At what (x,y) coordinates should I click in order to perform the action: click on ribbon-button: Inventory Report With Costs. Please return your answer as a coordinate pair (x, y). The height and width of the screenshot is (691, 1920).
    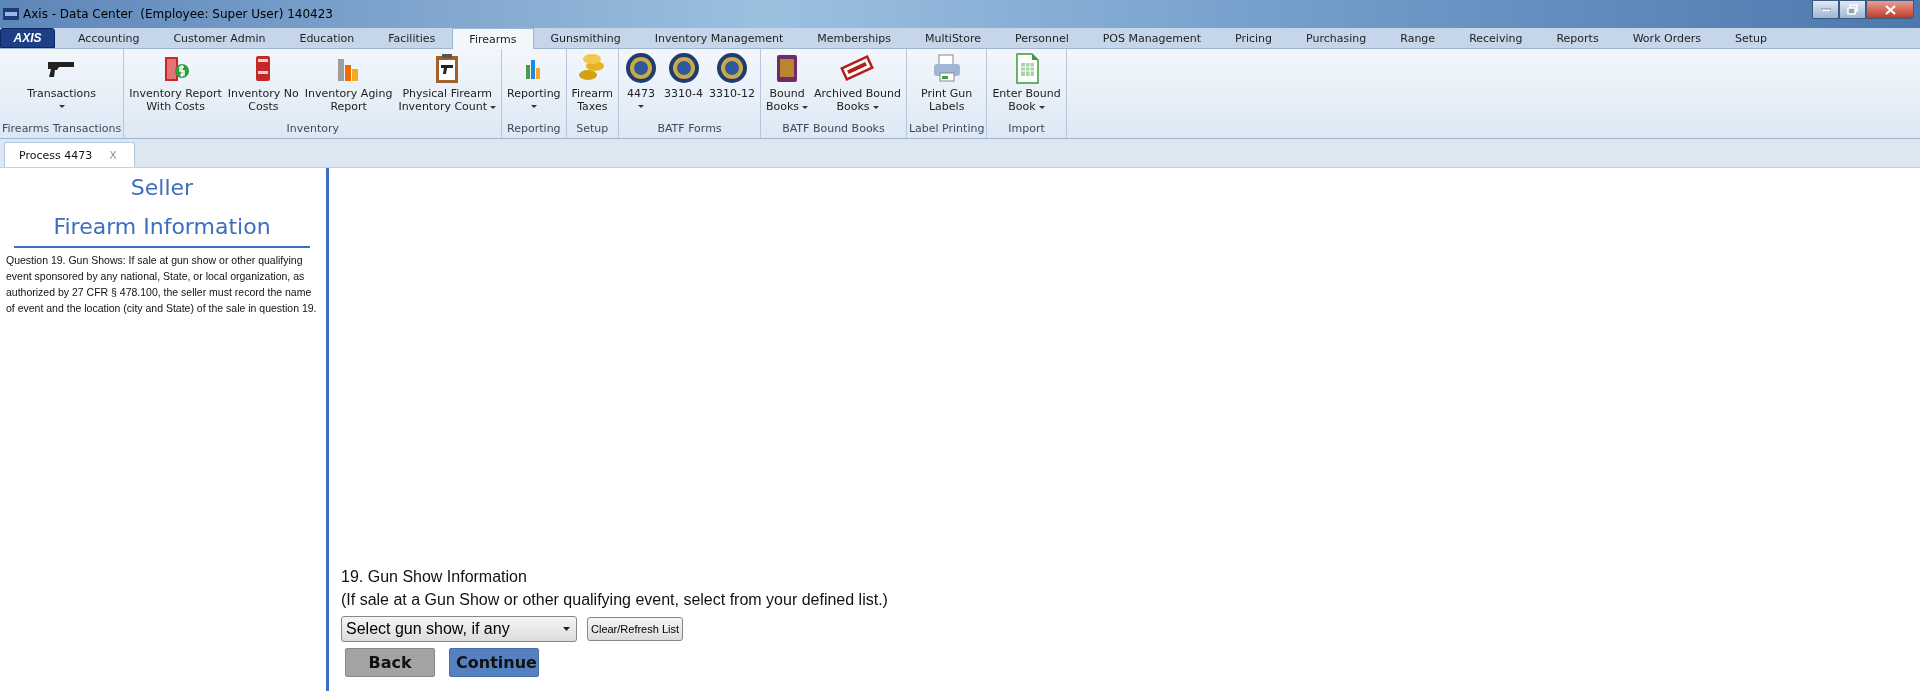
    Looking at the image, I should click on (175, 85).